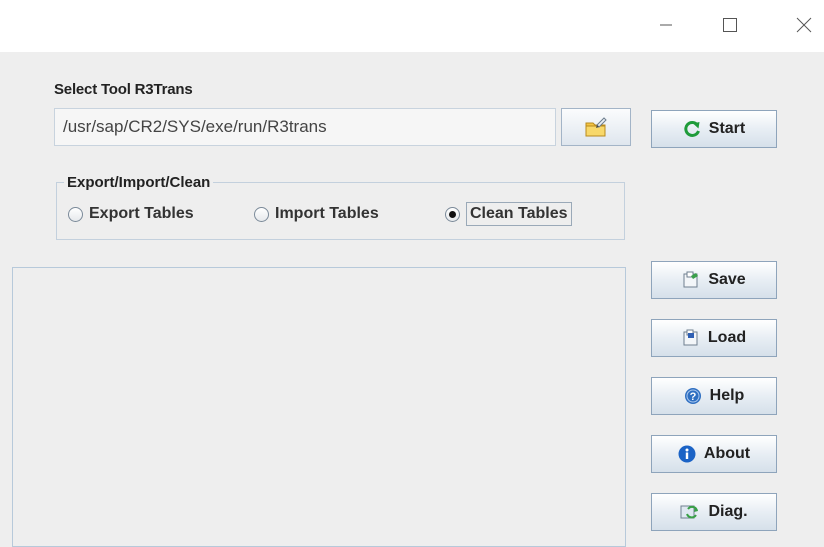 The width and height of the screenshot is (824, 547). I want to click on minimize-button, so click(666, 25).